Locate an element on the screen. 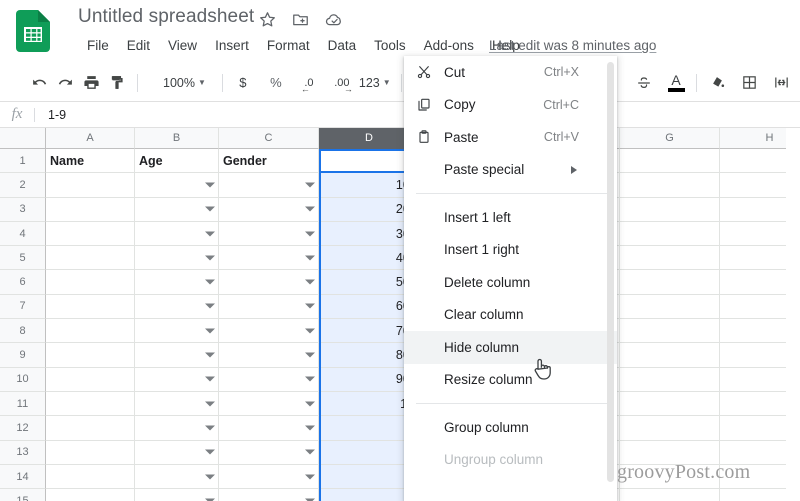 The width and height of the screenshot is (800, 501). row-header: 5 is located at coordinates (23, 258).